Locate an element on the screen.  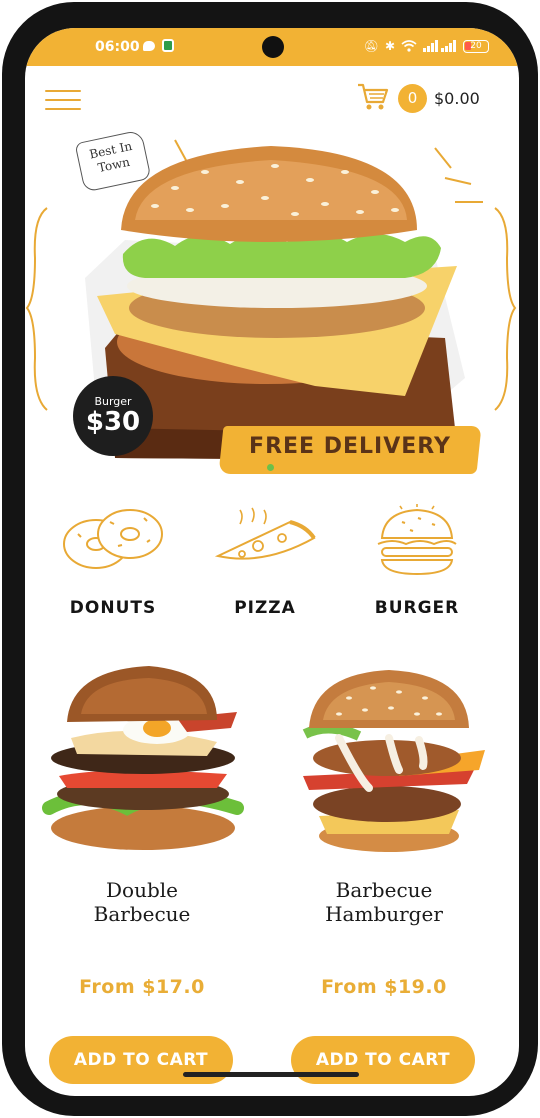
category-label-burger: BURGER is located at coordinates (417, 608).